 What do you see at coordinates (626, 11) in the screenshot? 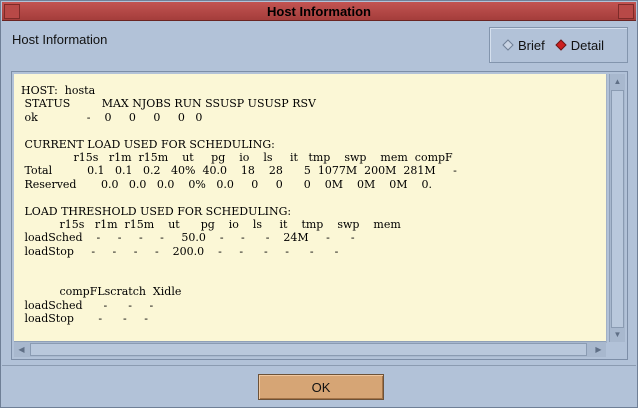
I see `window-close-icon` at bounding box center [626, 11].